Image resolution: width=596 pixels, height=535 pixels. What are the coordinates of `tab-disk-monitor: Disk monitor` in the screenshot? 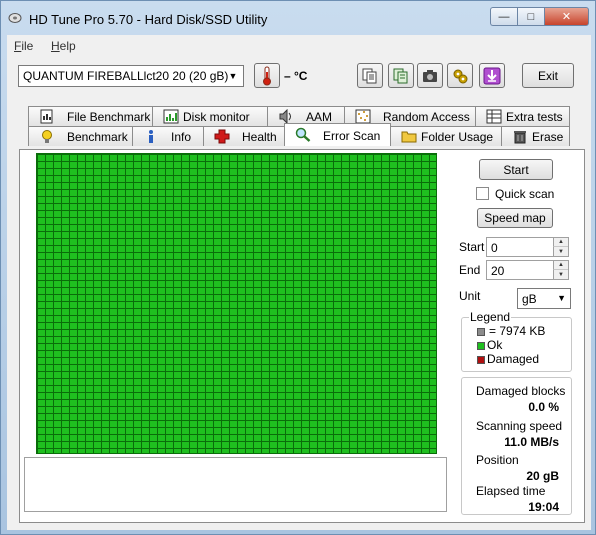 It's located at (210, 116).